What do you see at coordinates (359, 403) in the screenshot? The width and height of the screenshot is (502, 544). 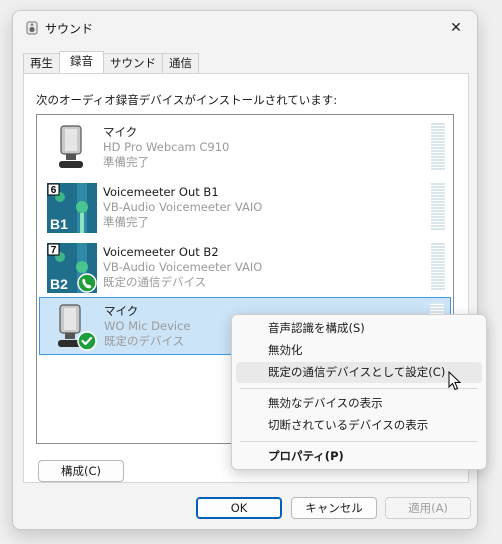 I see `menu-item-show-disabled: 無効なデバイスの表示` at bounding box center [359, 403].